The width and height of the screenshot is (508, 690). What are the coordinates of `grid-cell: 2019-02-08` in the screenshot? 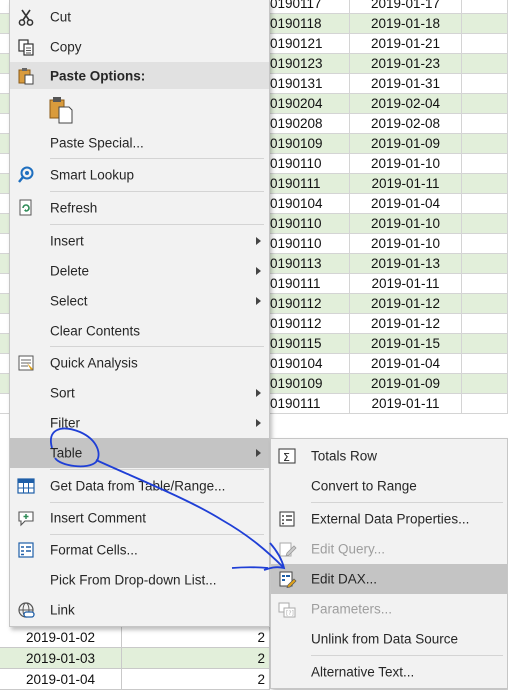 It's located at (406, 124).